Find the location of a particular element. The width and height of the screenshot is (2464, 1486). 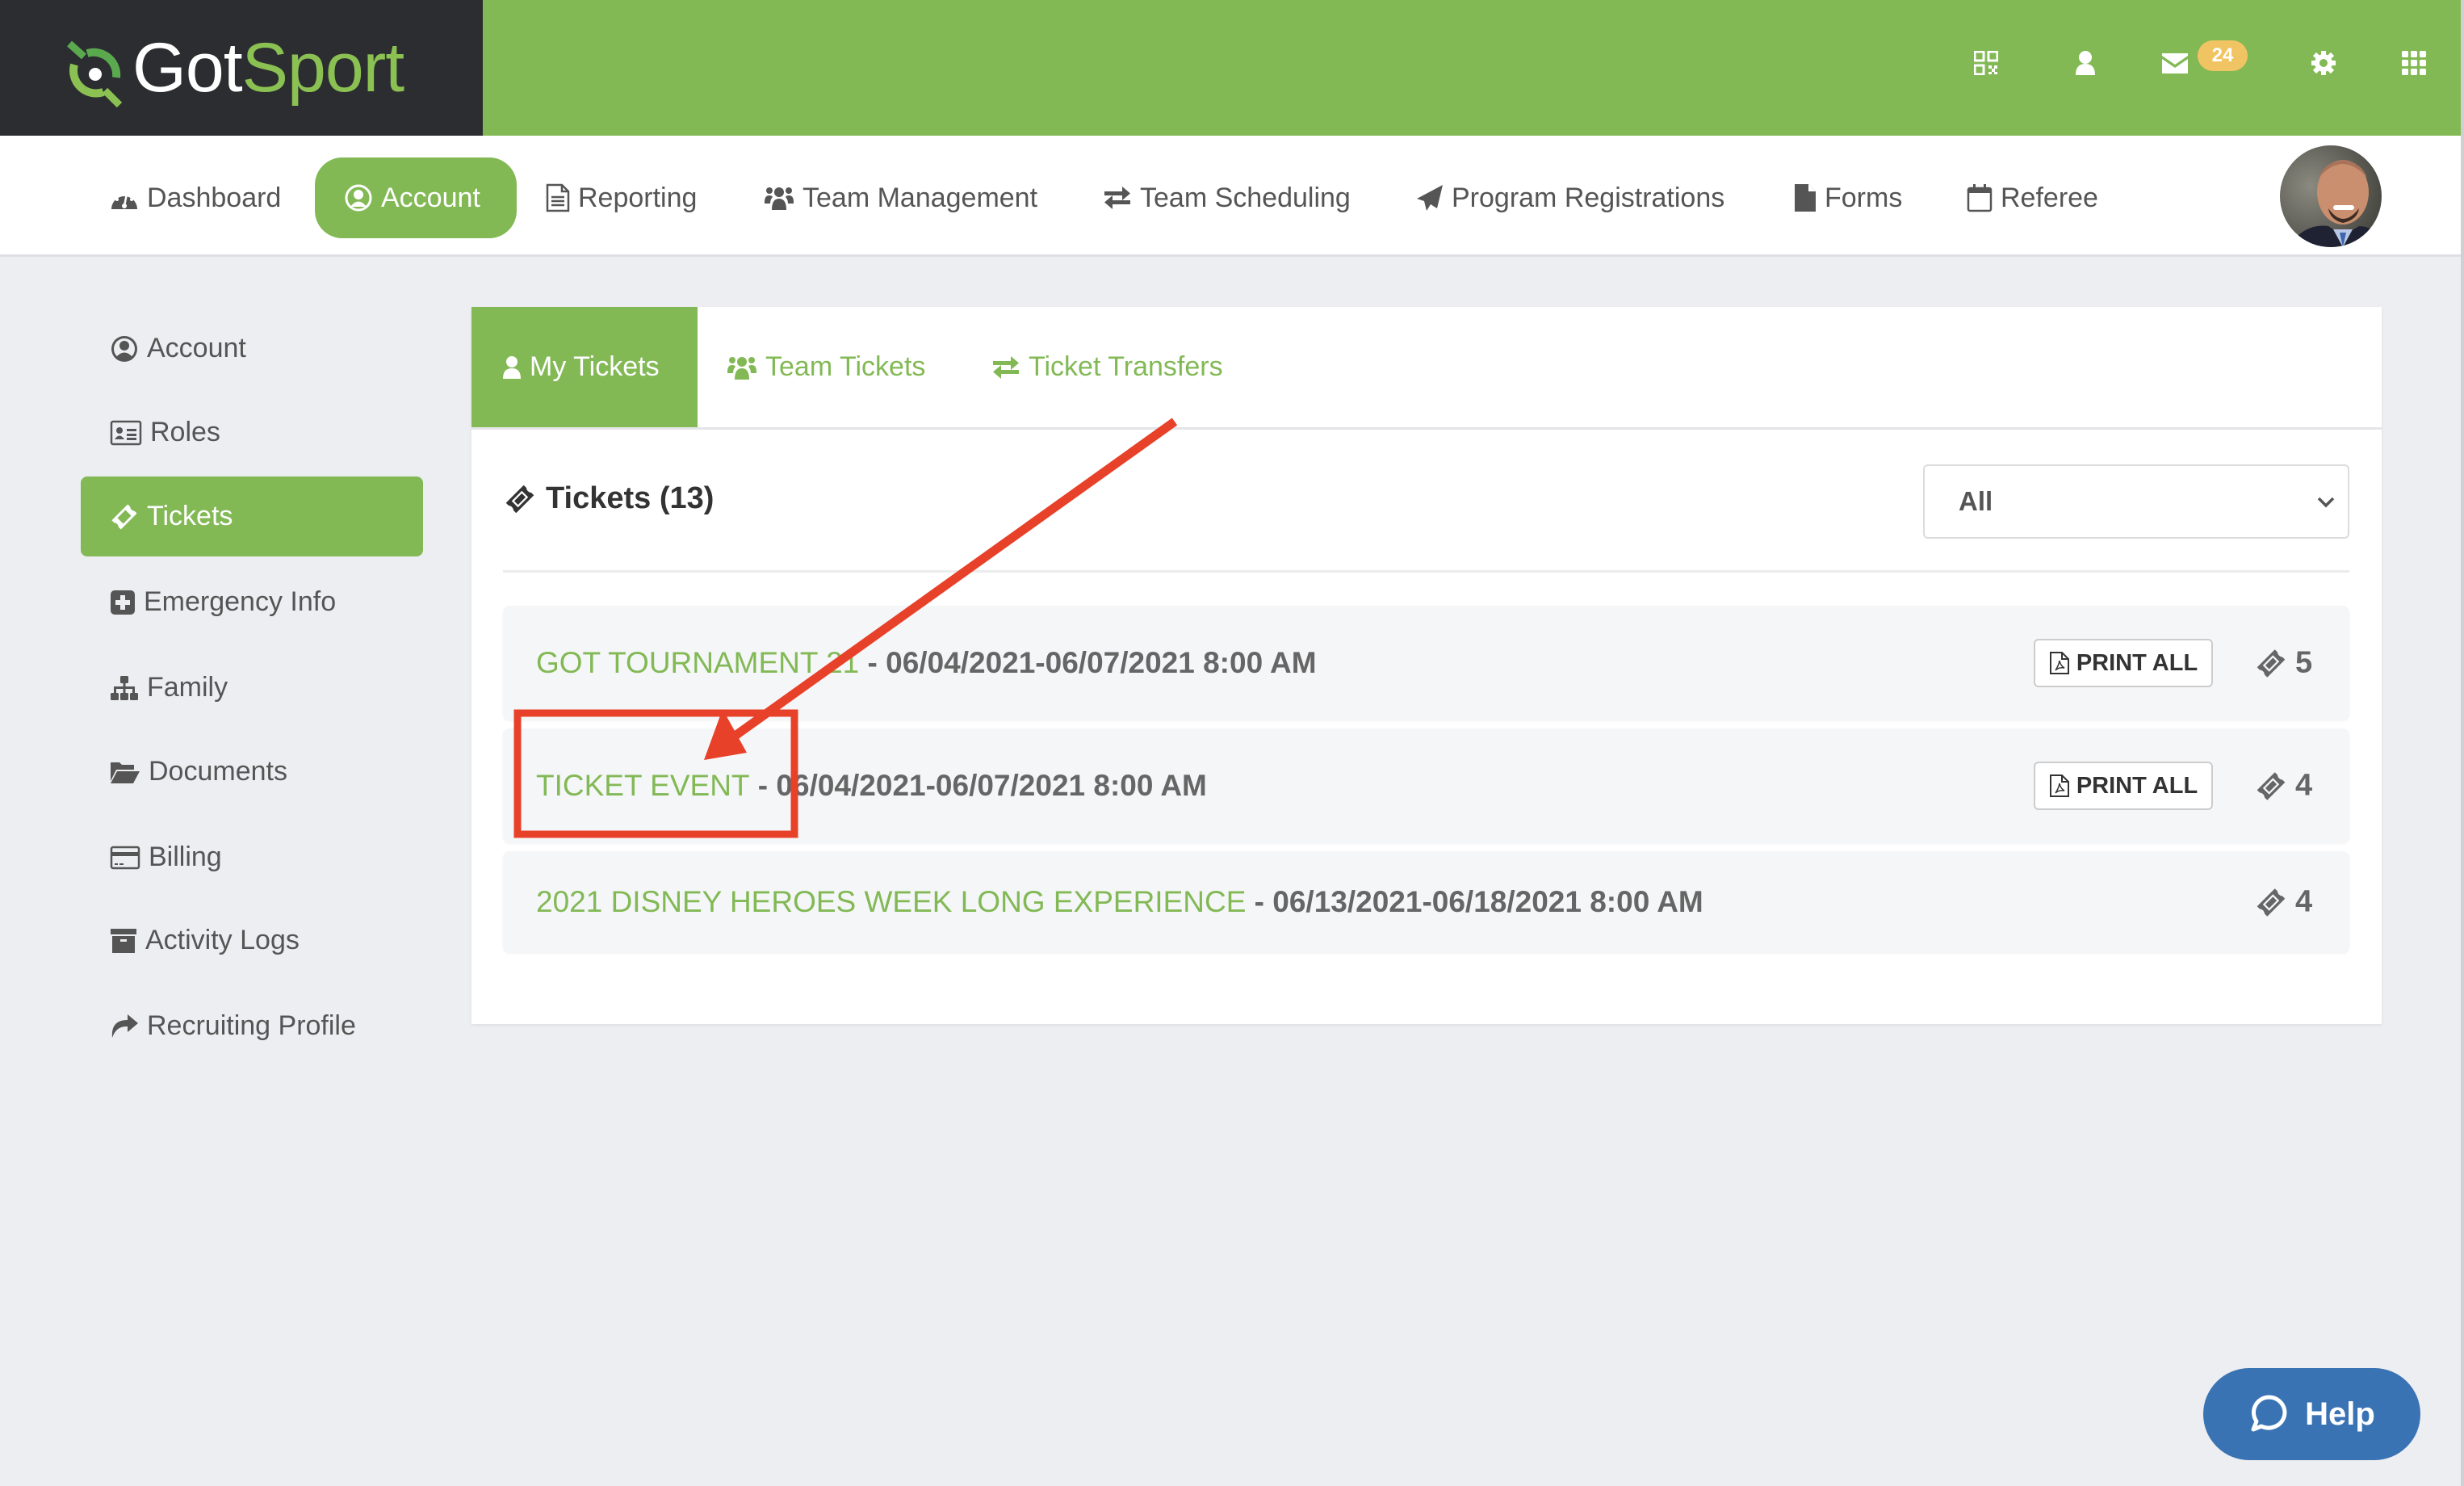

help-label: Help is located at coordinates (2340, 1414).